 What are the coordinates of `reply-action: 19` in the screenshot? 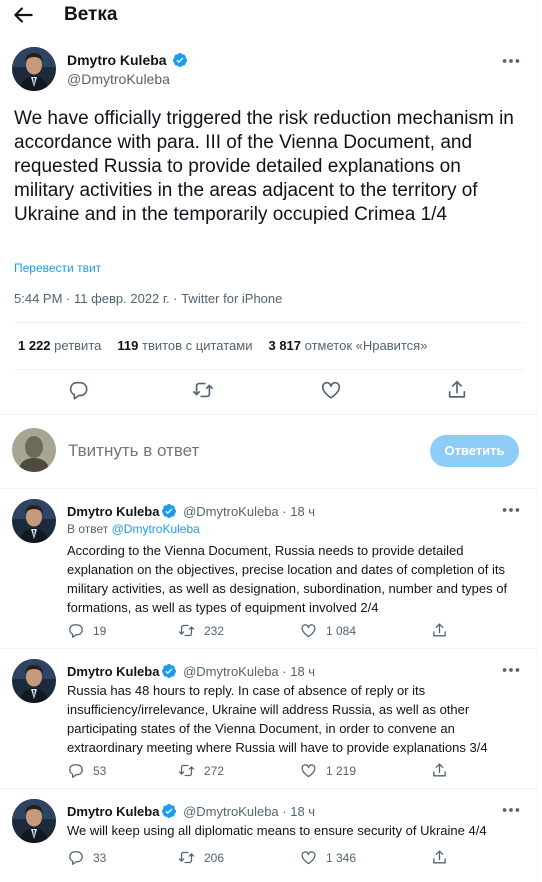 It's located at (86, 632).